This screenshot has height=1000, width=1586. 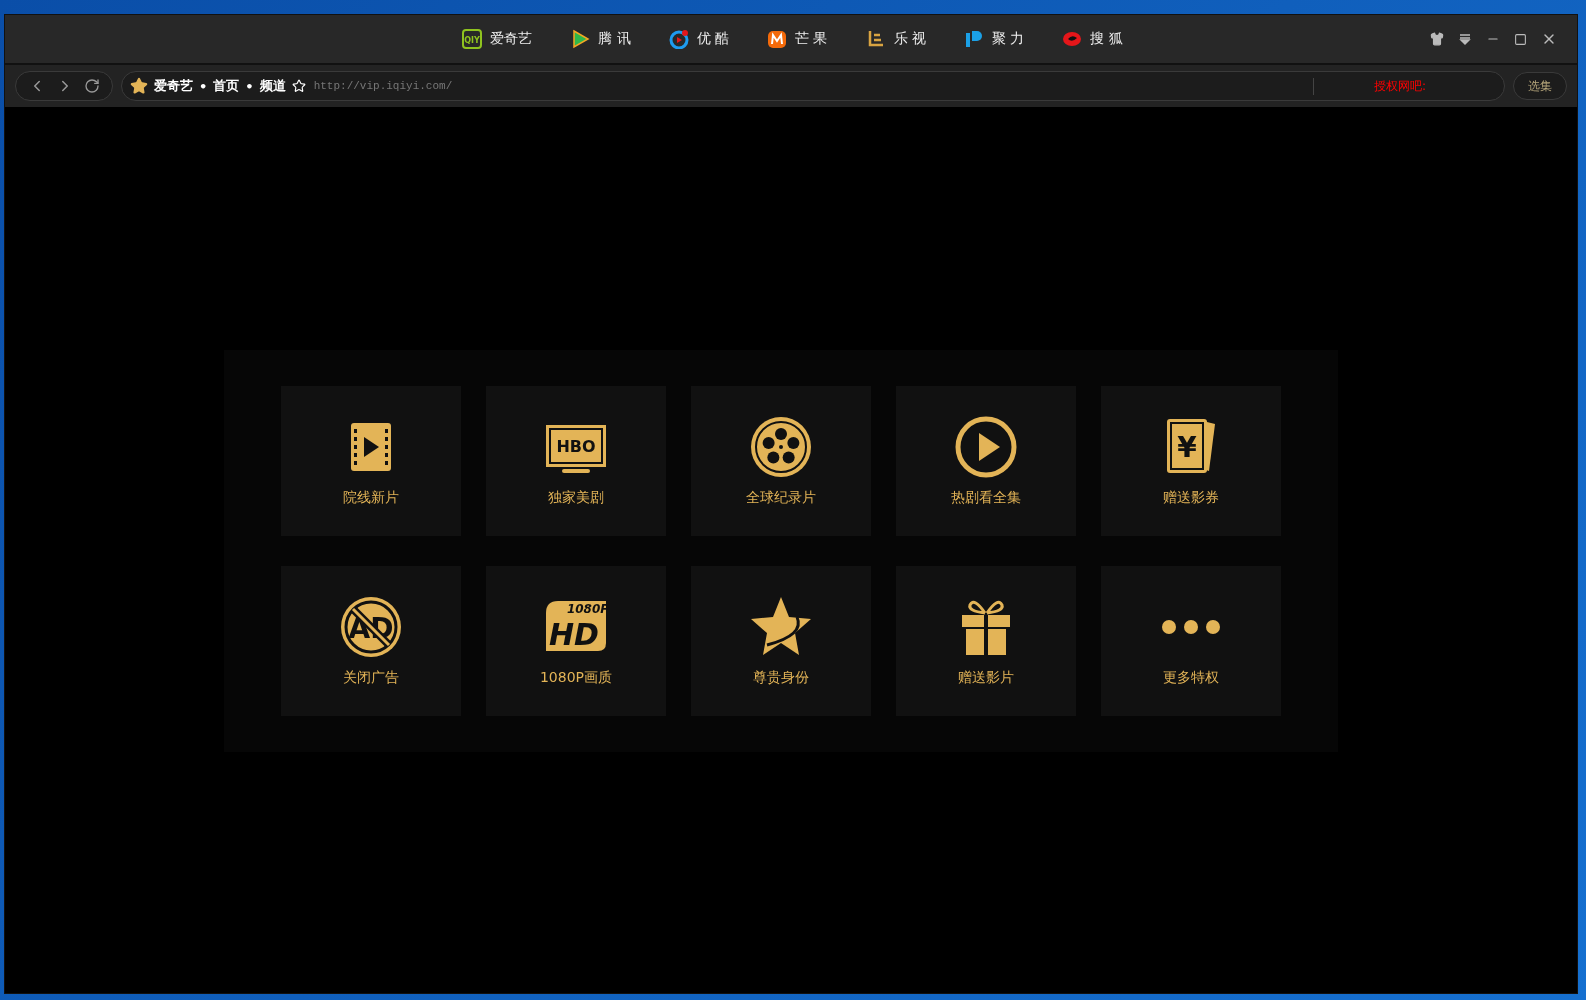 I want to click on site-logo-icon: QIY, so click(x=472, y=39).